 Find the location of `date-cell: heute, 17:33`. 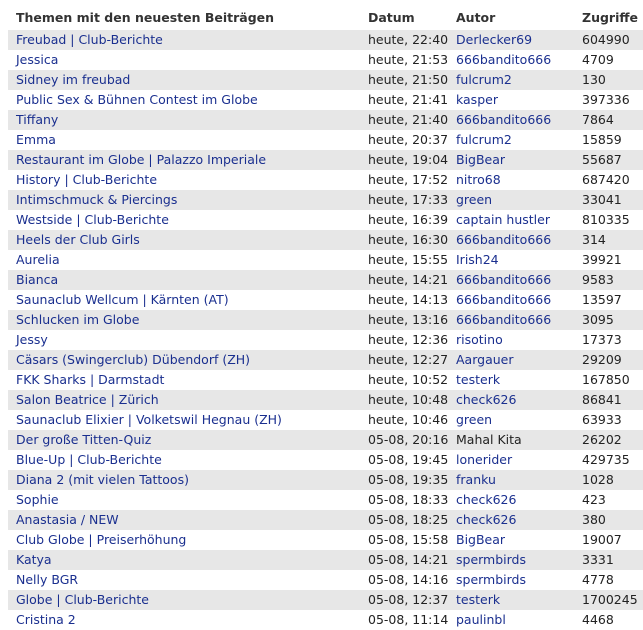

date-cell: heute, 17:33 is located at coordinates (404, 200).